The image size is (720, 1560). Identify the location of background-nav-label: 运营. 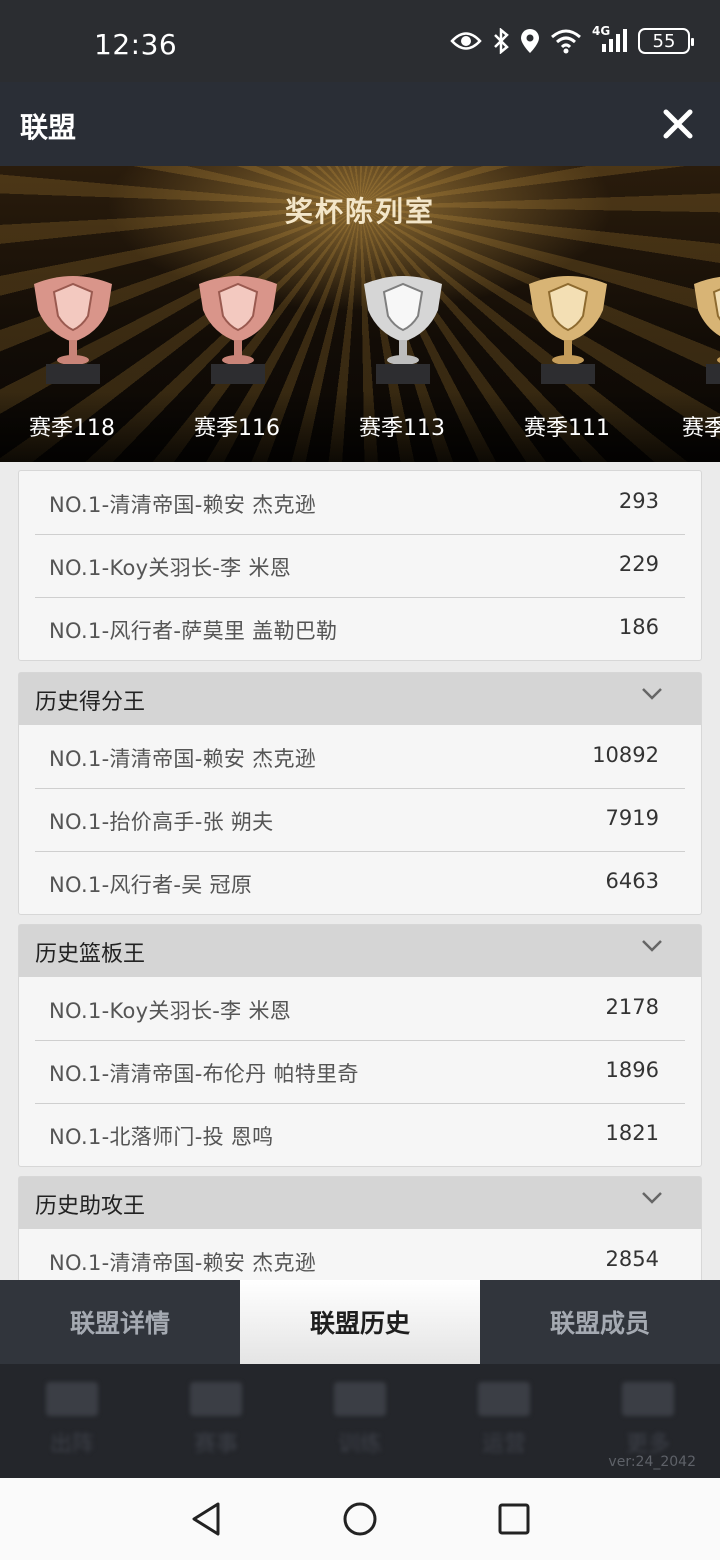
(503, 1444).